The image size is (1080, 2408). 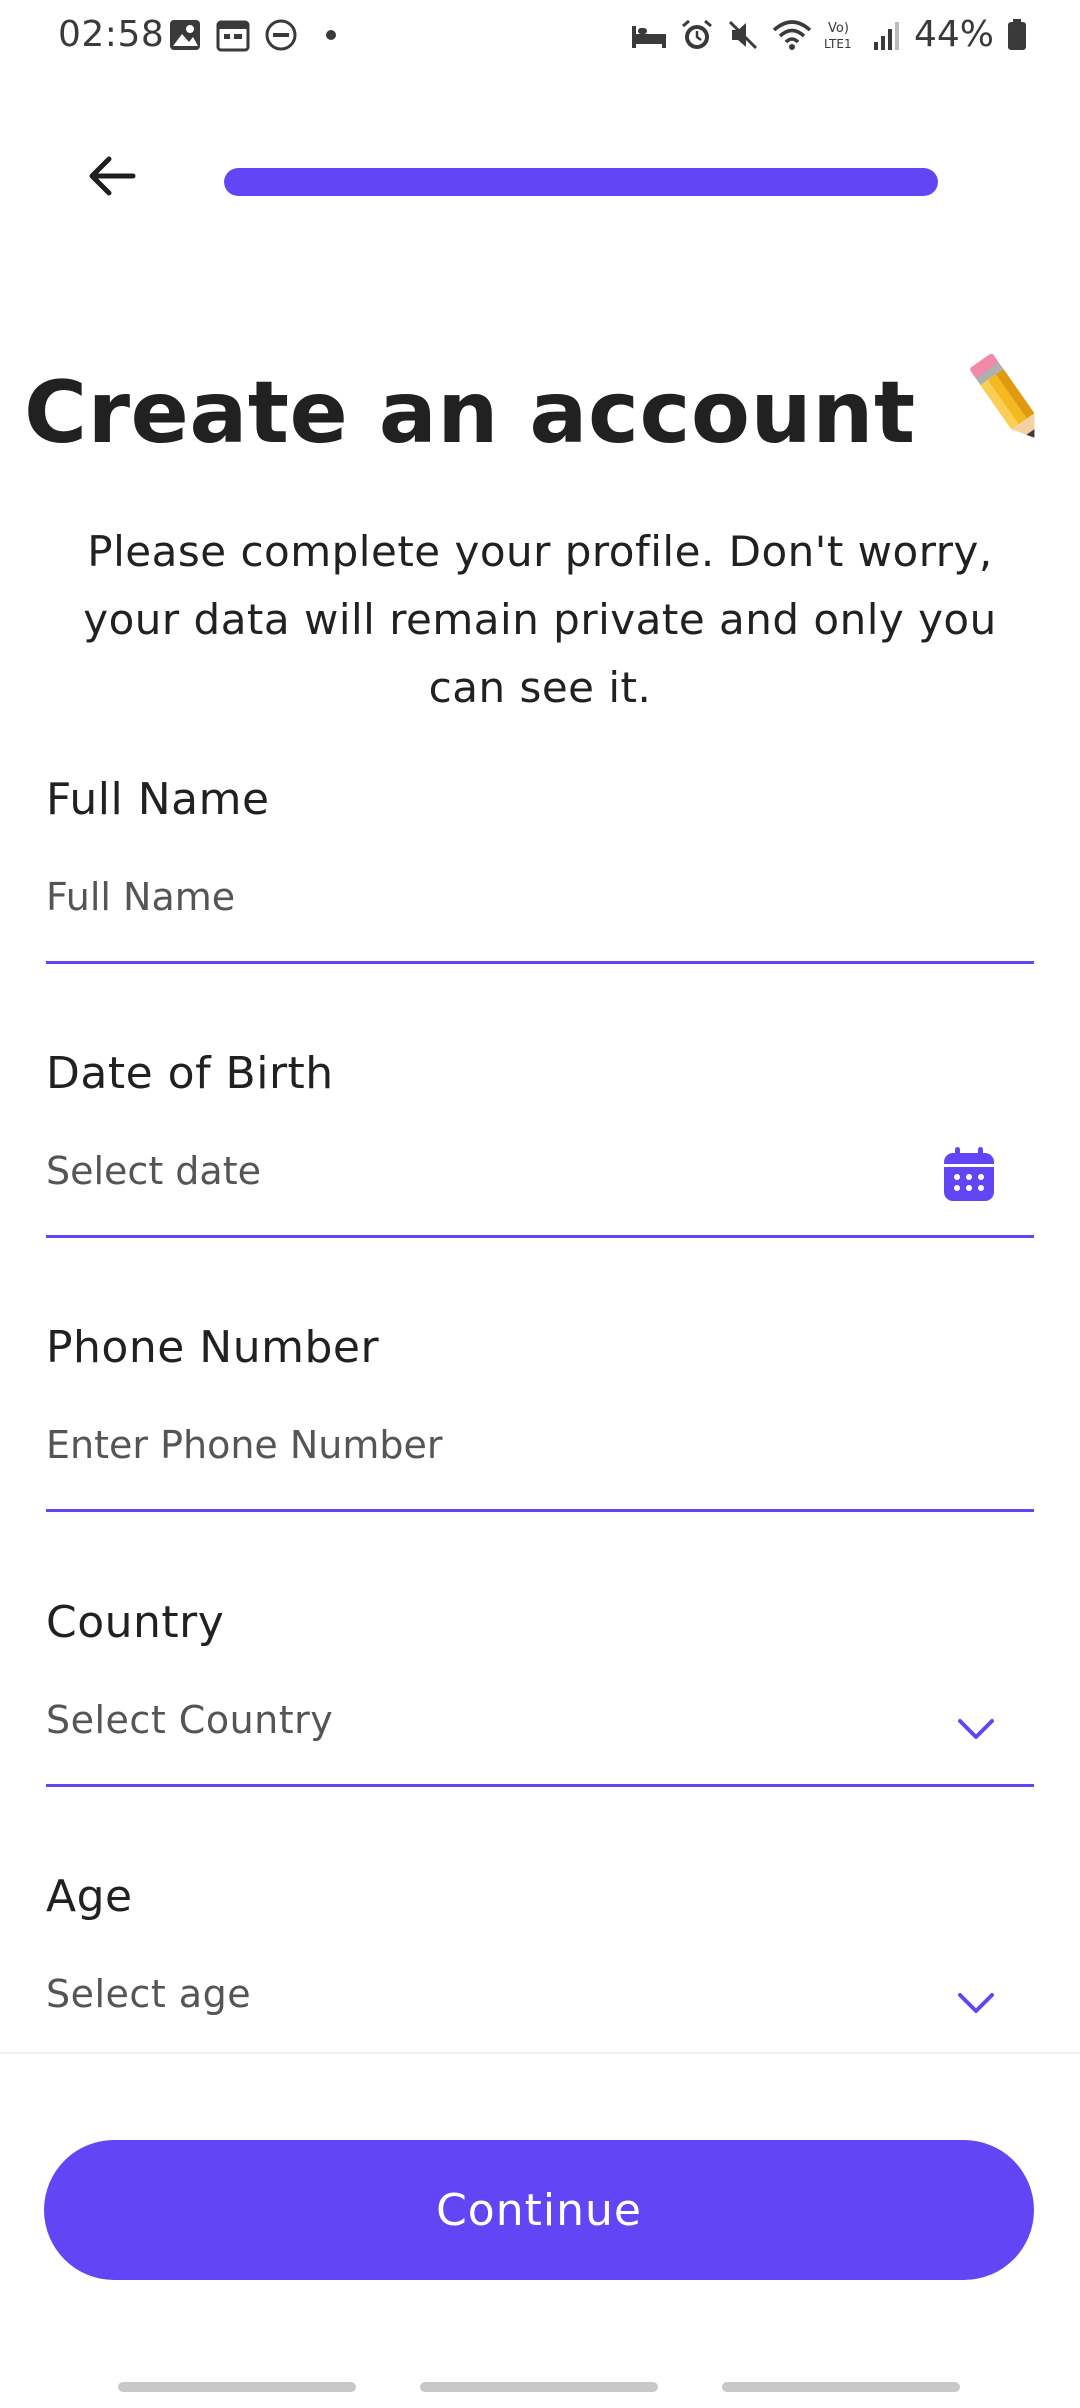 What do you see at coordinates (486, 1445) in the screenshot?
I see `phone-input` at bounding box center [486, 1445].